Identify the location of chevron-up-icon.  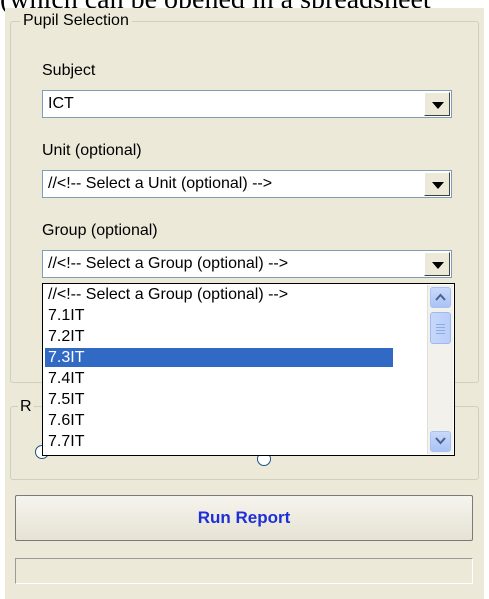
(440, 297).